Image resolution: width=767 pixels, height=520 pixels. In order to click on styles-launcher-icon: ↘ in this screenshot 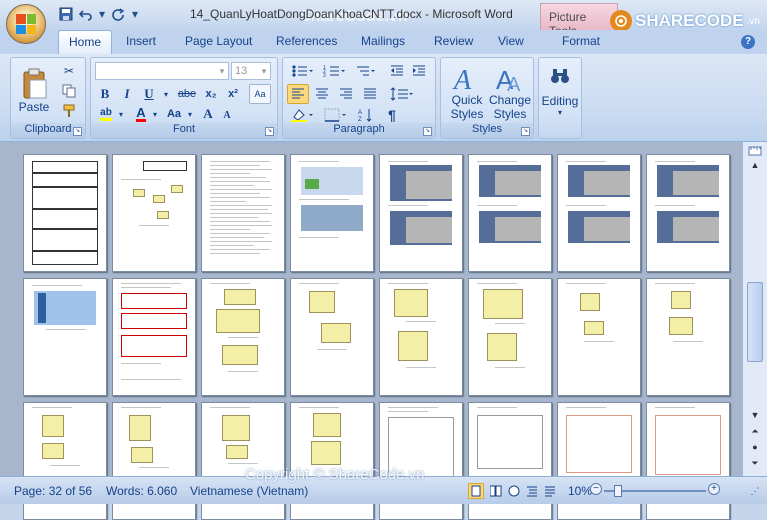, I will do `click(525, 131)`.